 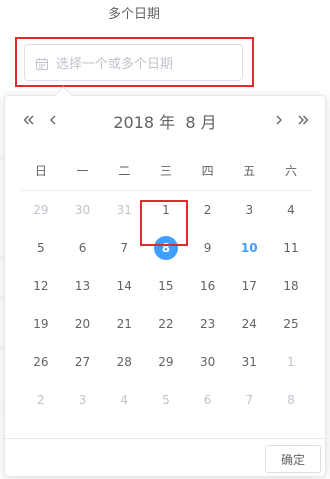 I want to click on day-cell: 22, so click(x=166, y=324).